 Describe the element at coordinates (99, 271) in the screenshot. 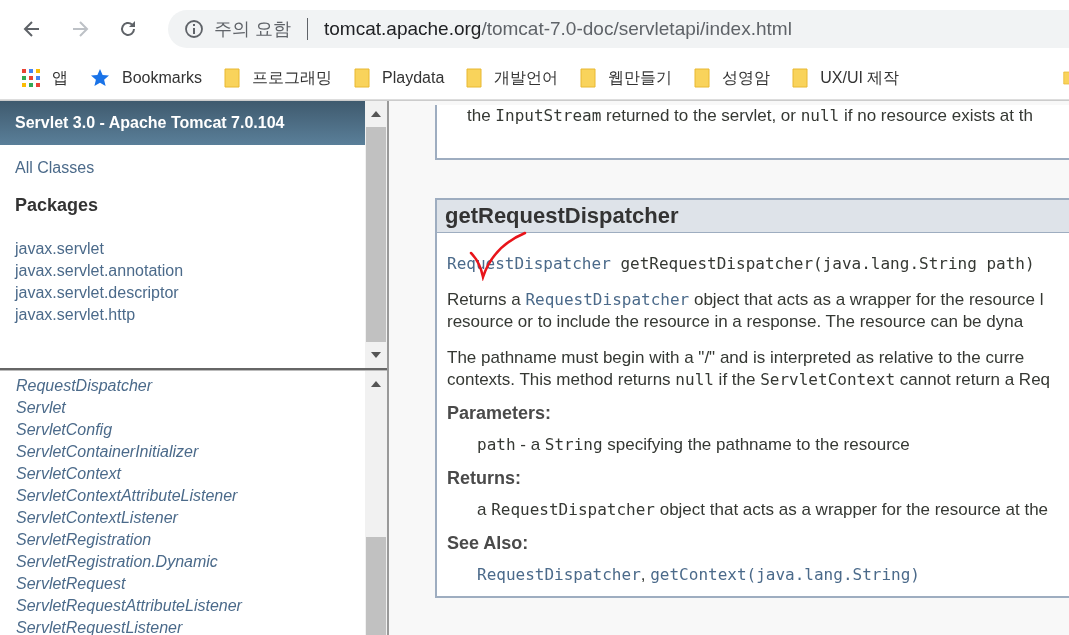

I see `package-link: javax.servlet.annotation` at that location.